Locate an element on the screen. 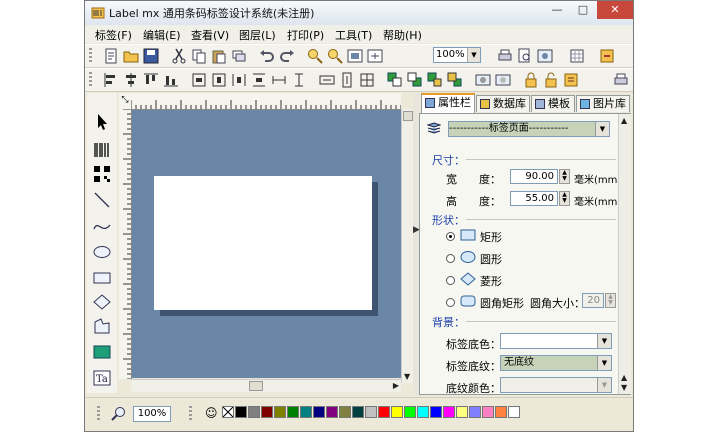 The width and height of the screenshot is (720, 432). send-back-icon is located at coordinates (415, 80).